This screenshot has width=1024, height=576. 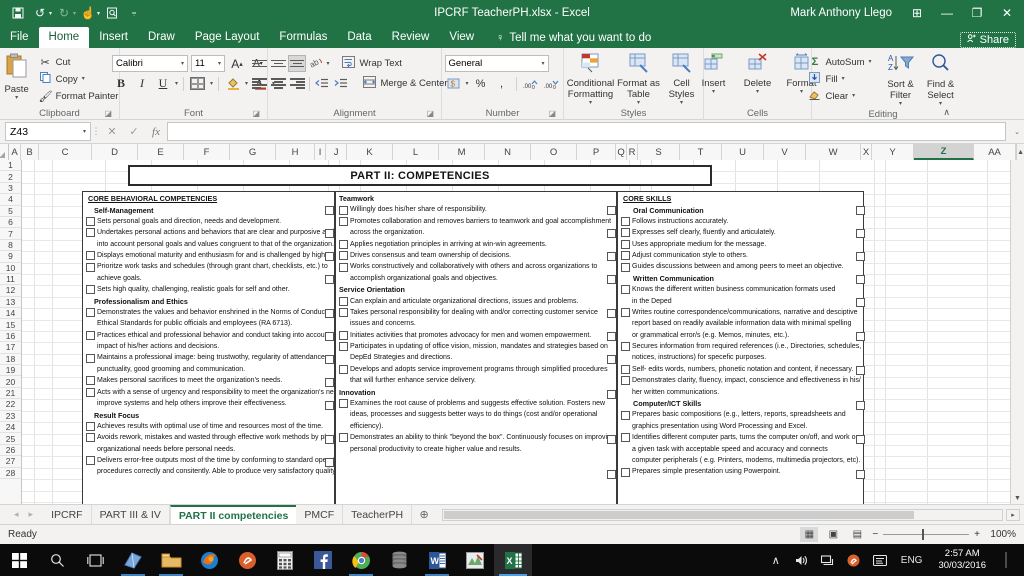 I want to click on select-all-button, so click(x=5, y=152).